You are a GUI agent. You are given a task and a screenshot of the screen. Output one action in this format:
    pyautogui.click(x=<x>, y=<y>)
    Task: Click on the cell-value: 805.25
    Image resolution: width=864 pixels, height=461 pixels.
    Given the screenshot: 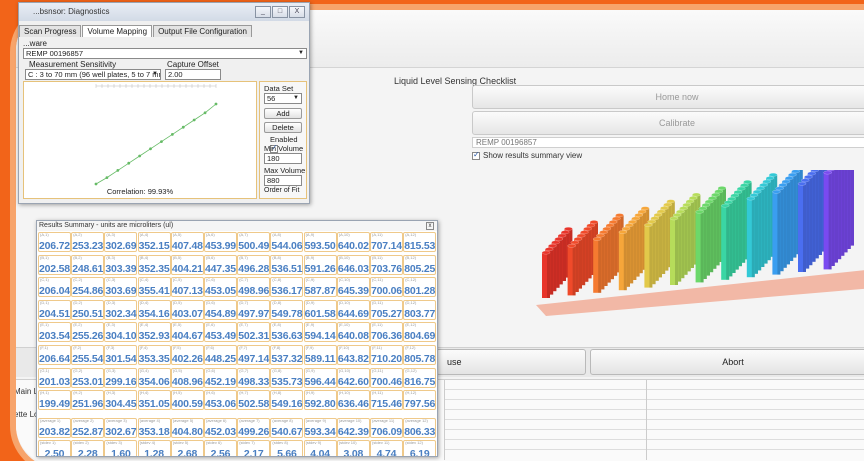 What is the action you would take?
    pyautogui.click(x=420, y=268)
    